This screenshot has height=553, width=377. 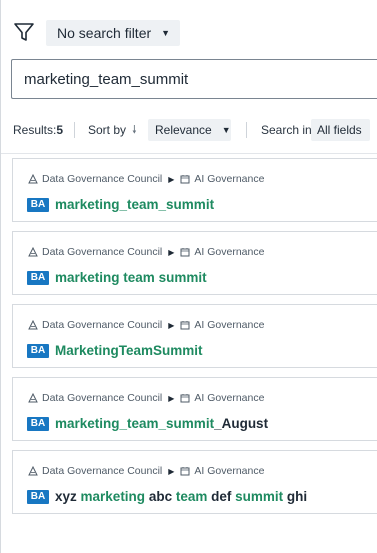 I want to click on title-match-highlight: MarketingTeamSummit, so click(x=129, y=350).